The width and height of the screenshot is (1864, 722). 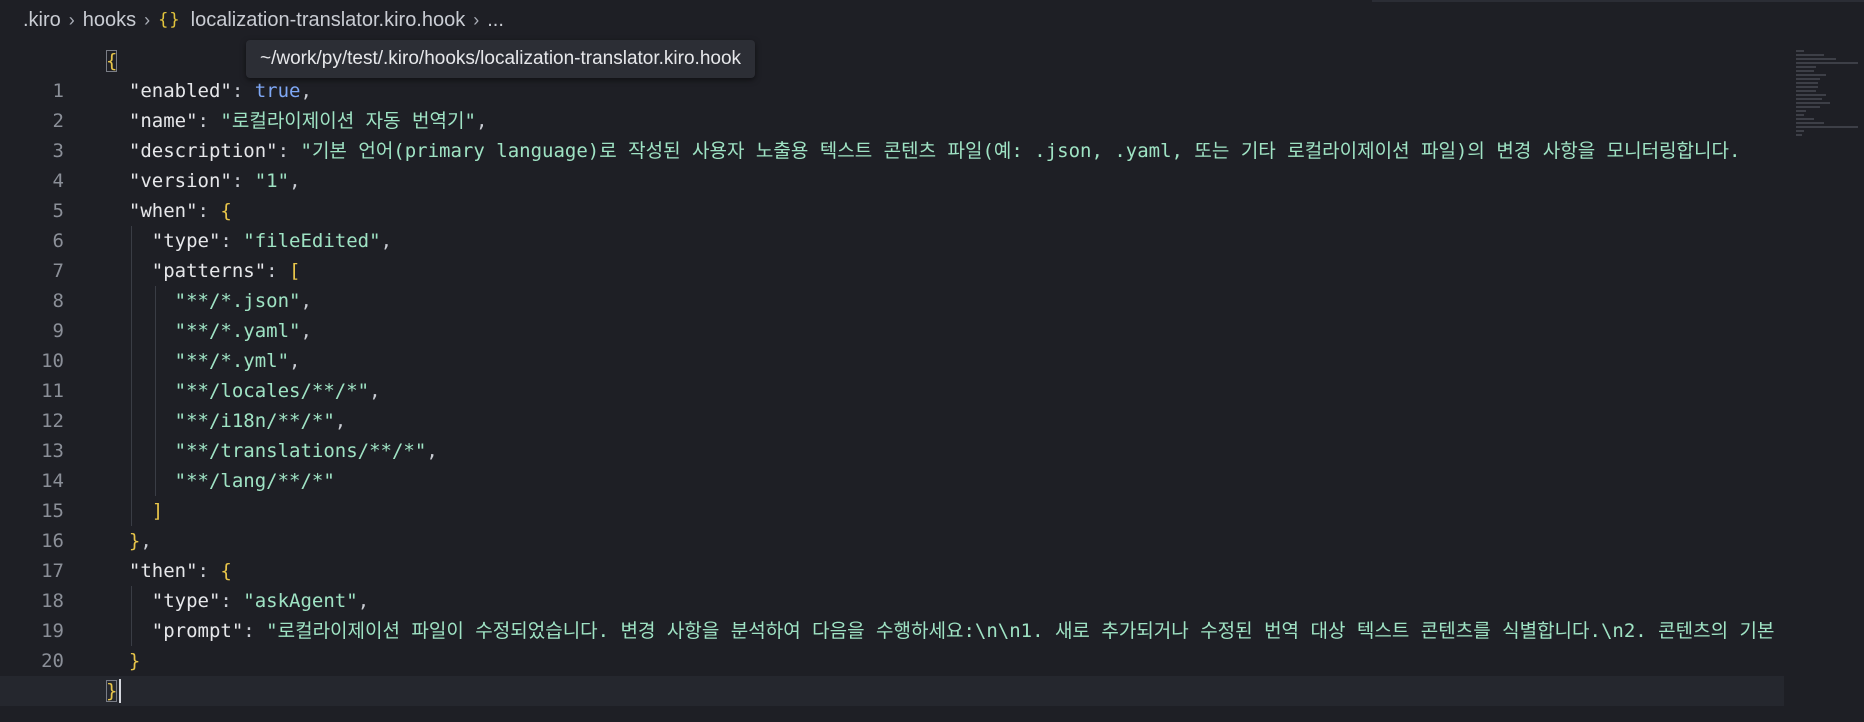 I want to click on minimap, so click(x=1824, y=376).